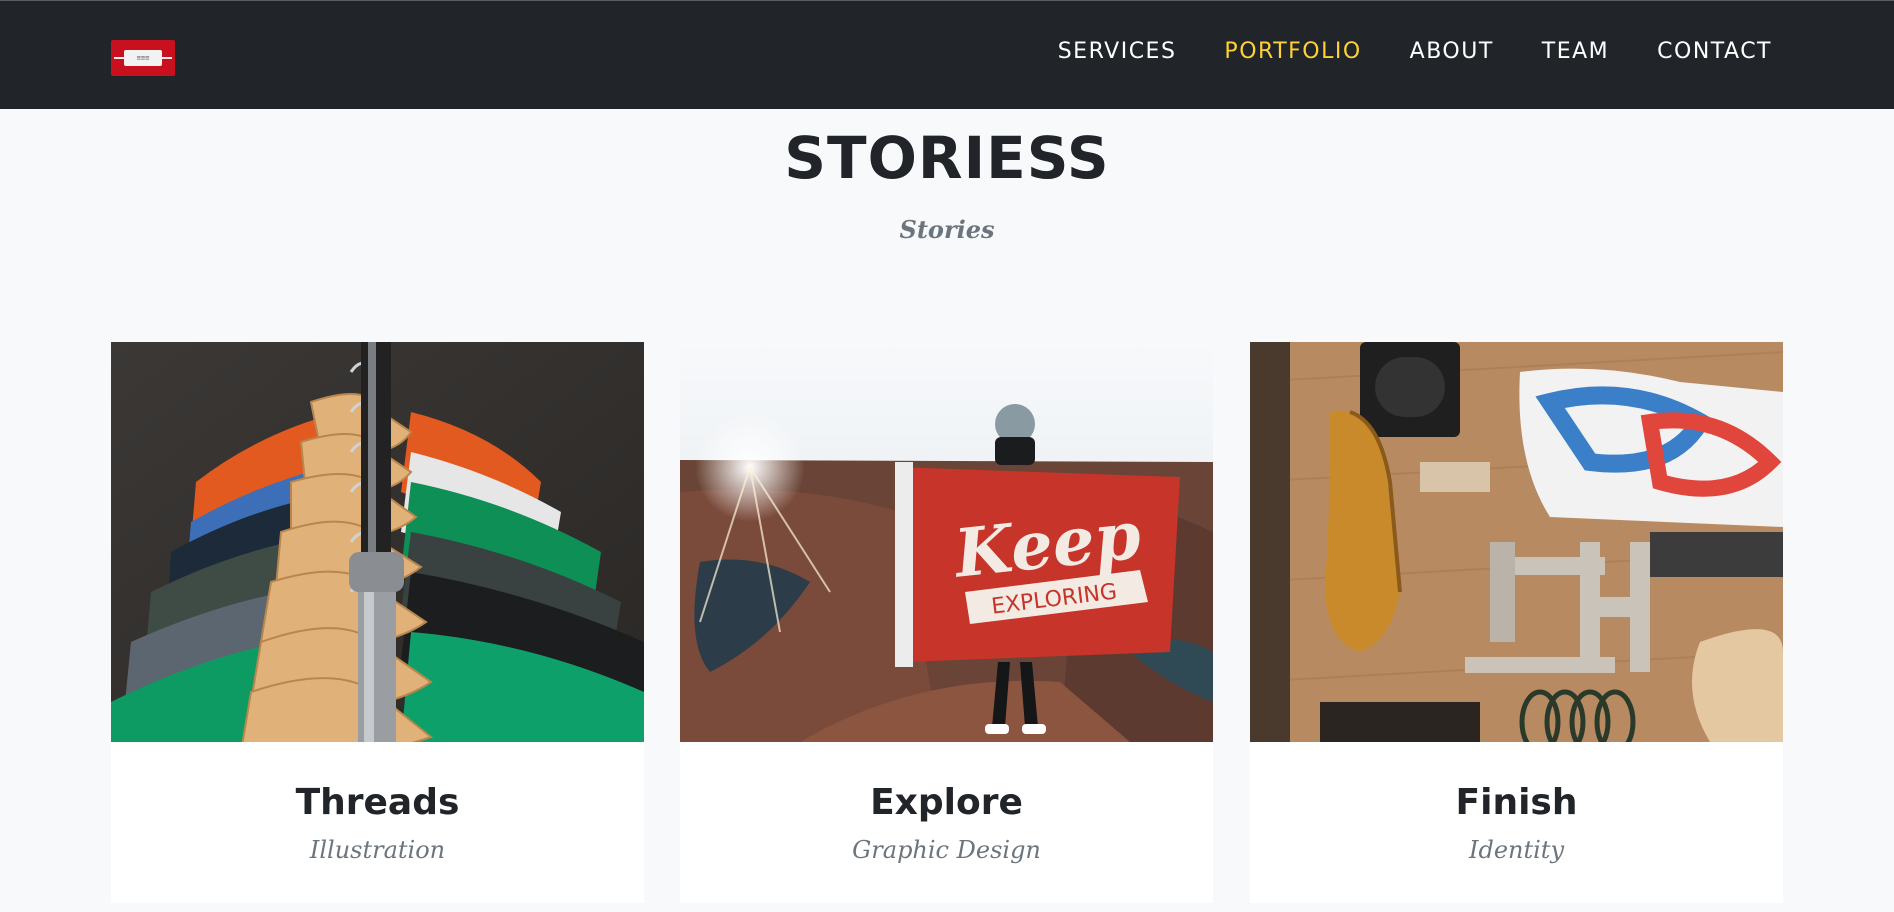 The image size is (1894, 912). Describe the element at coordinates (1714, 51) in the screenshot. I see `nav-item-contact: CONTACT` at that location.